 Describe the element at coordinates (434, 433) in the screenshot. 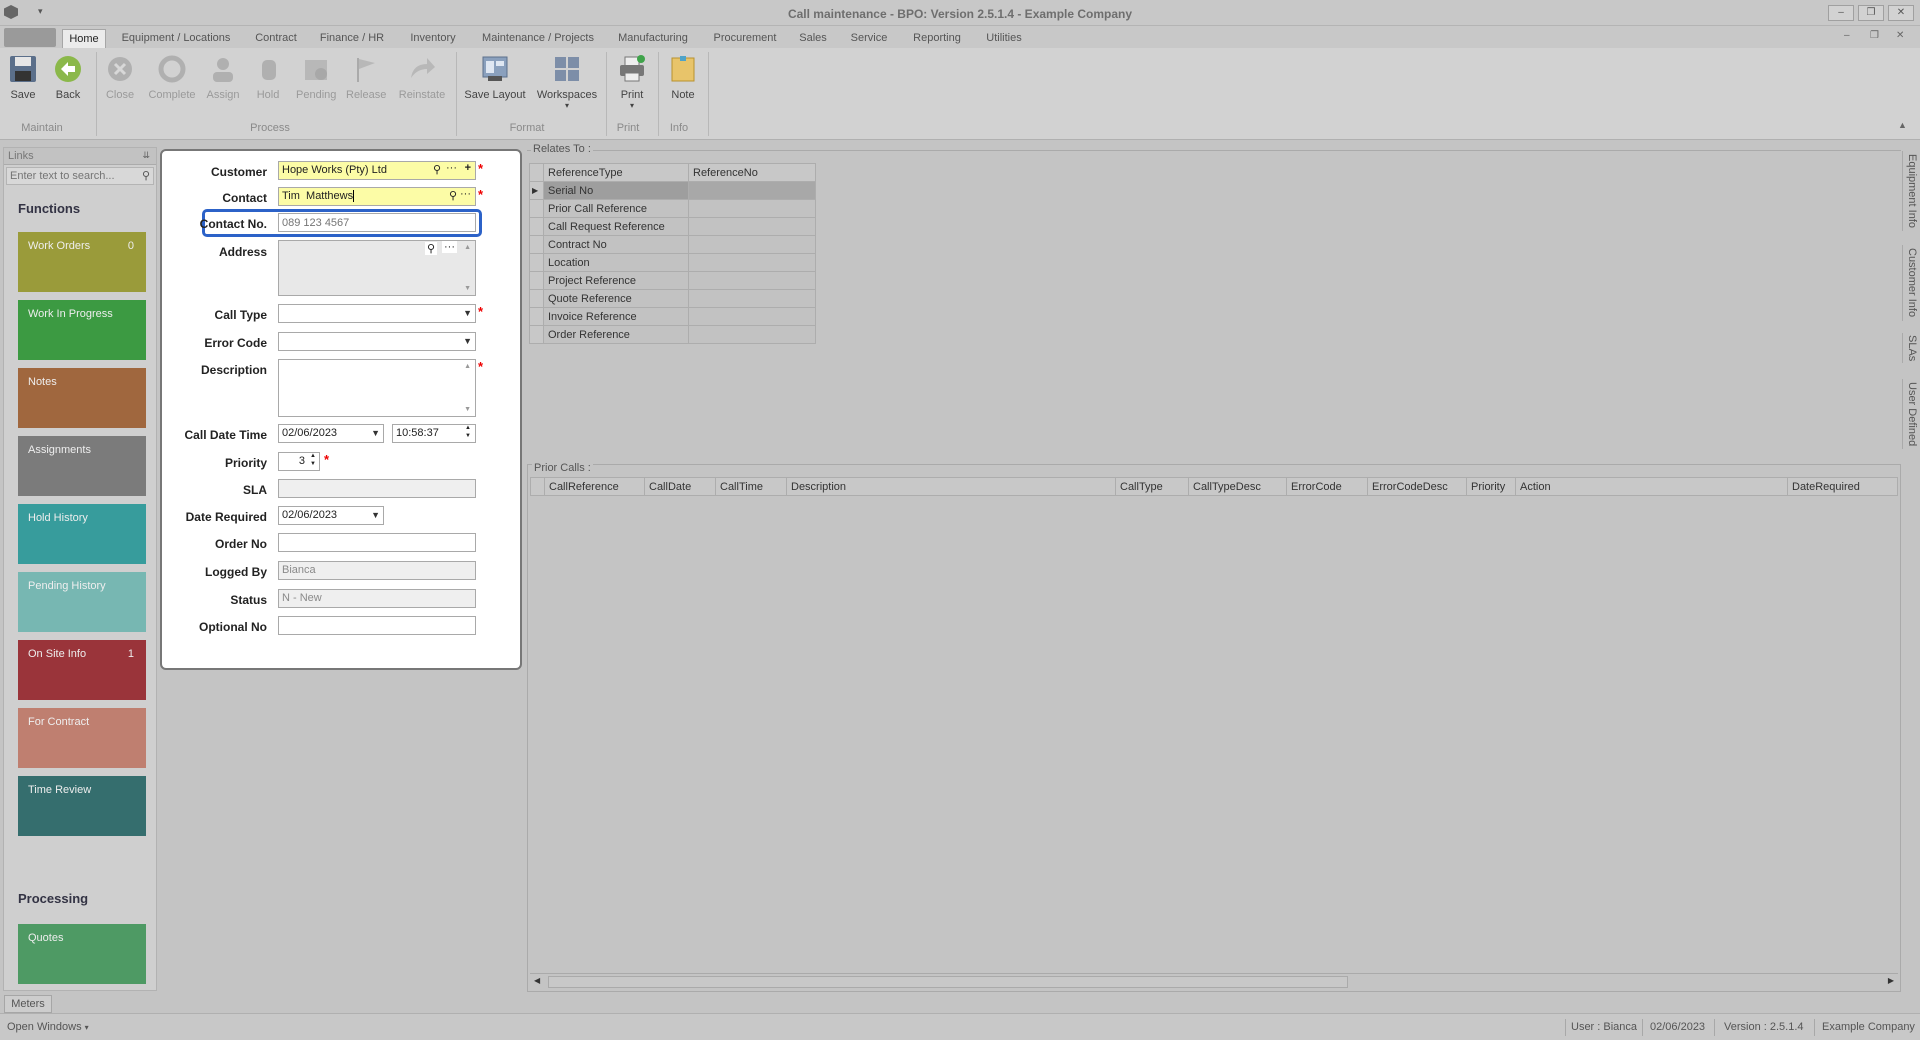

I see `call-time-spinner: 10:58:37 ▲ ▼` at that location.